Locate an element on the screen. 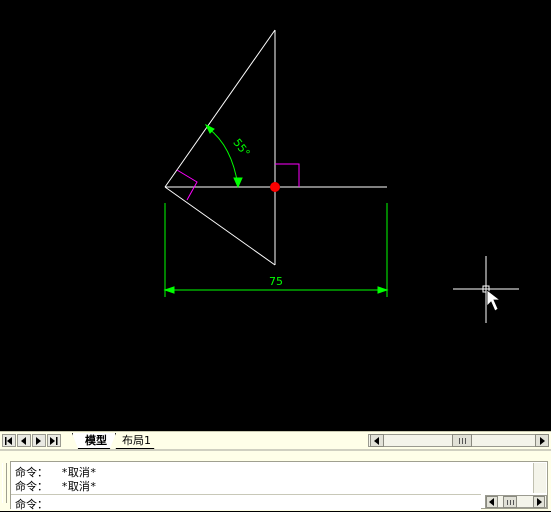 The image size is (551, 512). lower-slanted-line is located at coordinates (220, 226).